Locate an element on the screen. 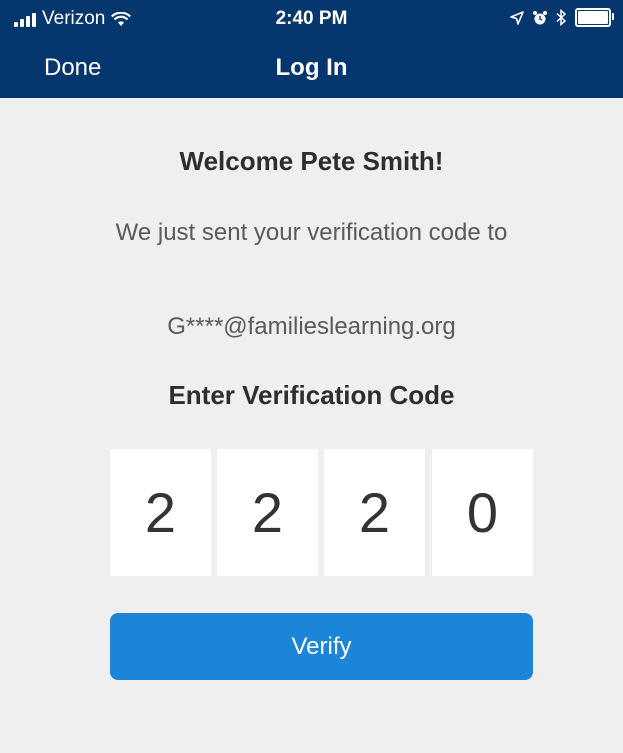 This screenshot has height=753, width=623. battery-icon is located at coordinates (594, 17).